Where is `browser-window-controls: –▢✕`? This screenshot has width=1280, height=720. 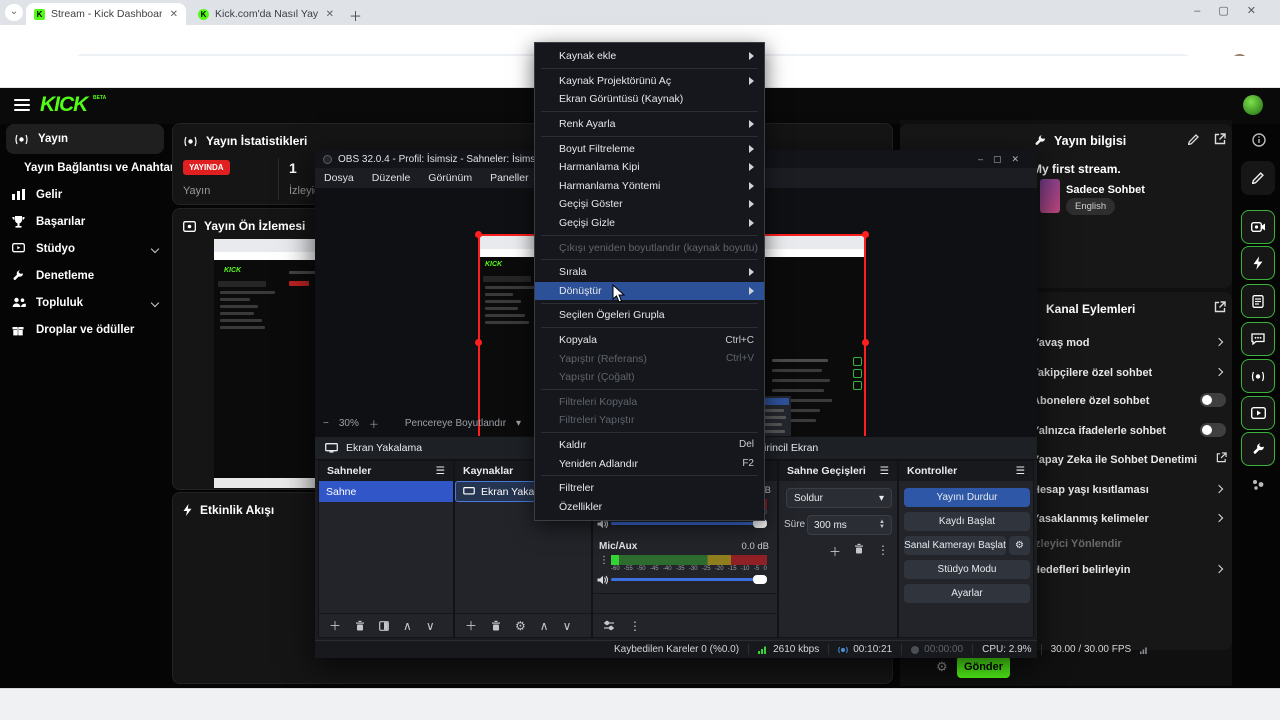 browser-window-controls: –▢✕ is located at coordinates (1234, 10).